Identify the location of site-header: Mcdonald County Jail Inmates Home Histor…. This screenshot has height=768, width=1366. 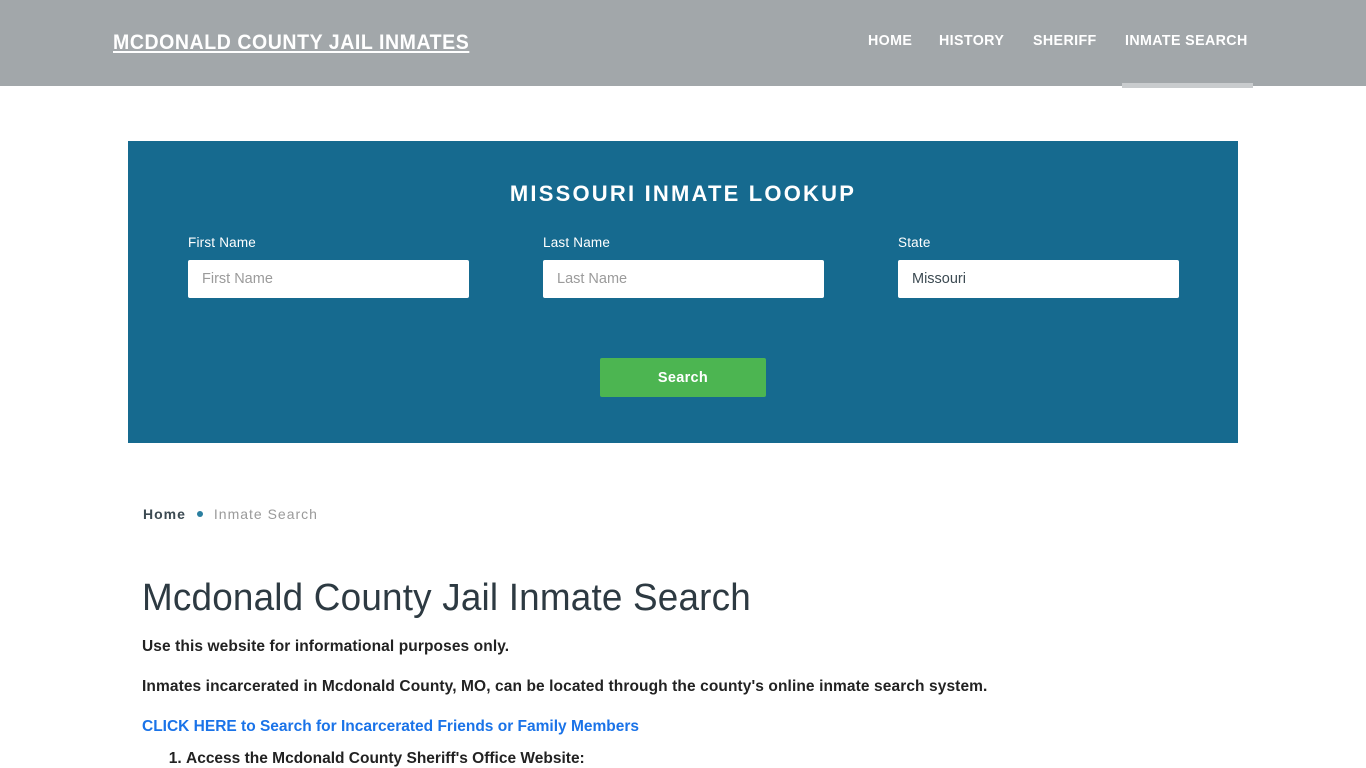
(683, 44).